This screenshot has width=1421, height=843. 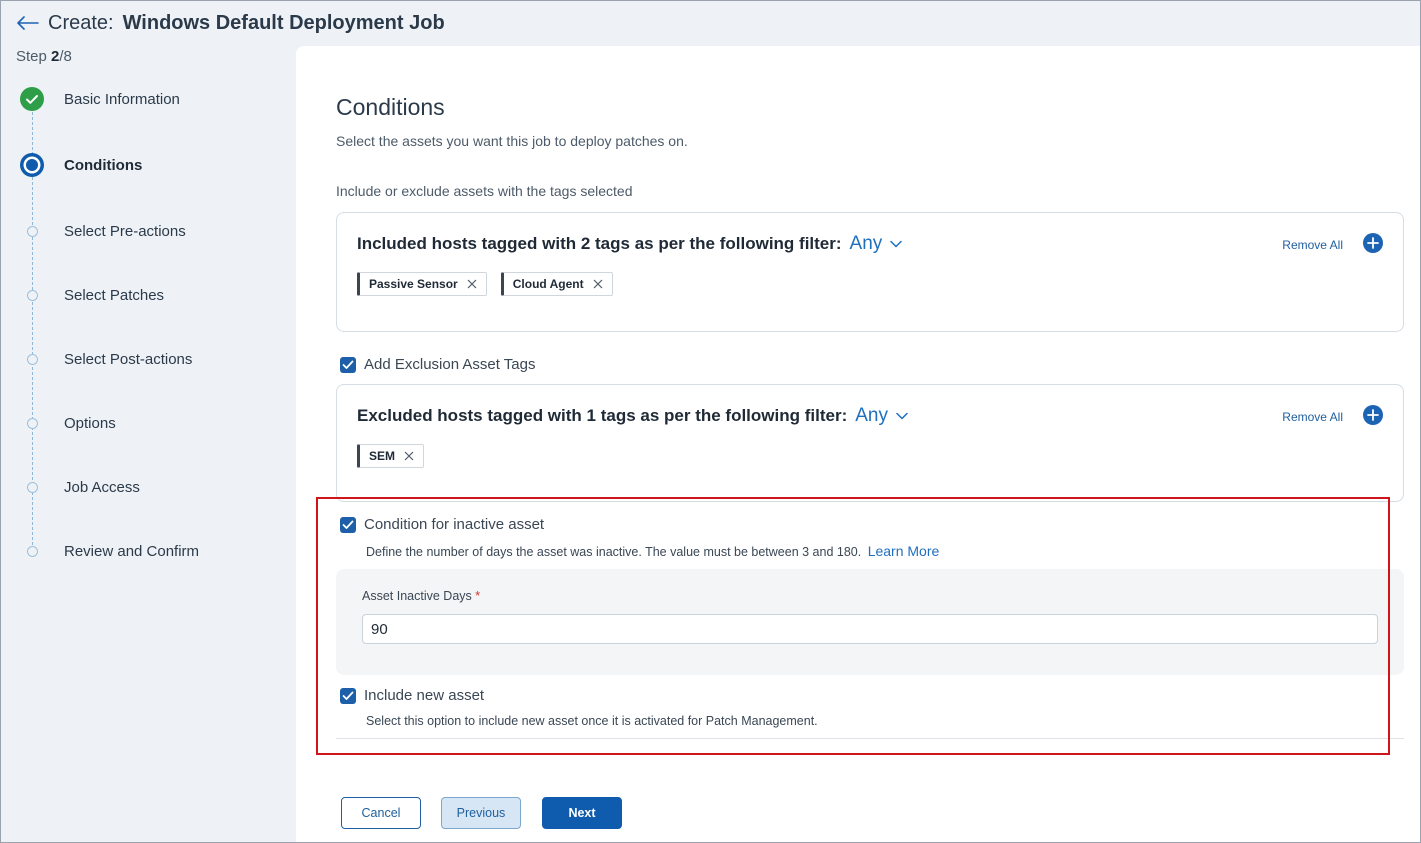 I want to click on step-job-access: Job Access, so click(x=148, y=487).